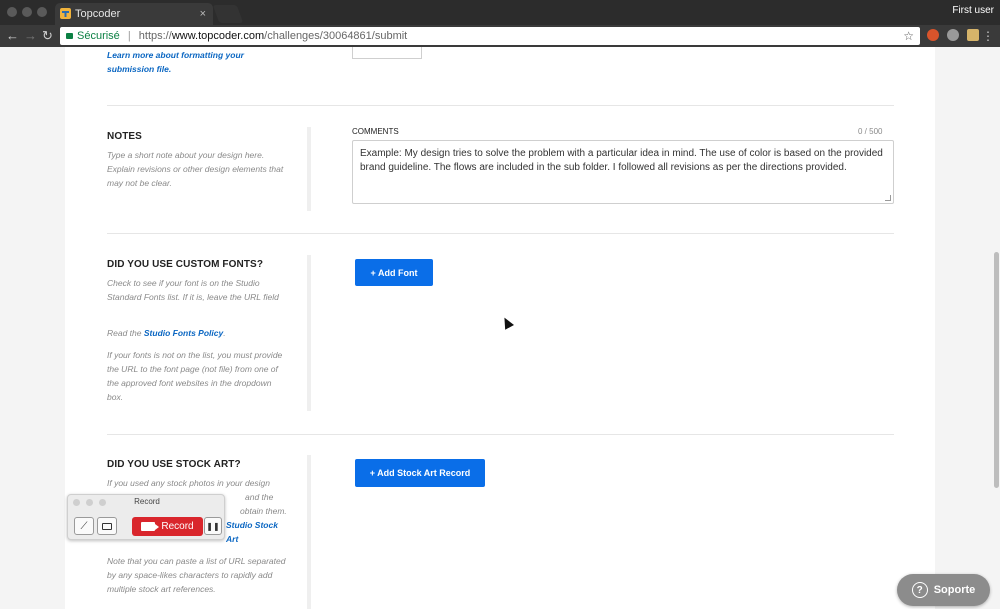 The width and height of the screenshot is (1000, 609). What do you see at coordinates (394, 272) in the screenshot?
I see `add-font-button: + Add Font` at bounding box center [394, 272].